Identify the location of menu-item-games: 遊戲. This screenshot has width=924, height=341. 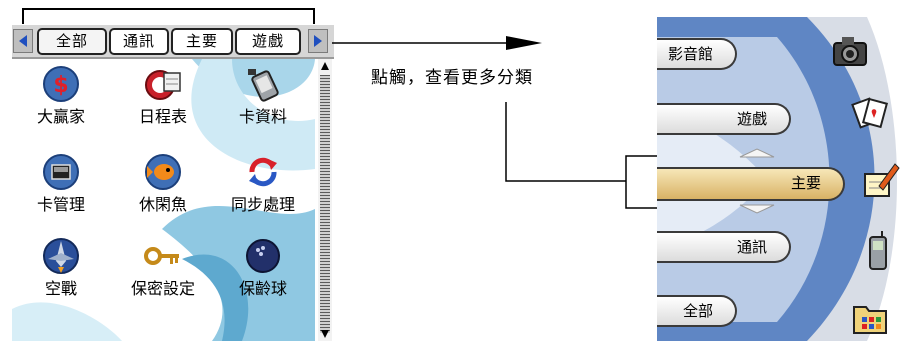
(724, 119).